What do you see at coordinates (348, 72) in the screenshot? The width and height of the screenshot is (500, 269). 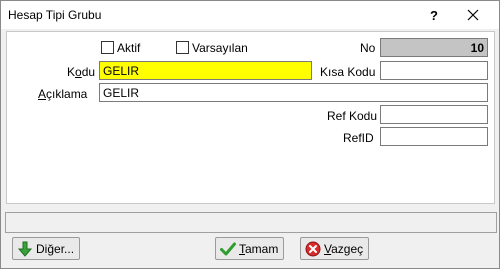 I see `kisa-kodu-label: Kısa Kodu` at bounding box center [348, 72].